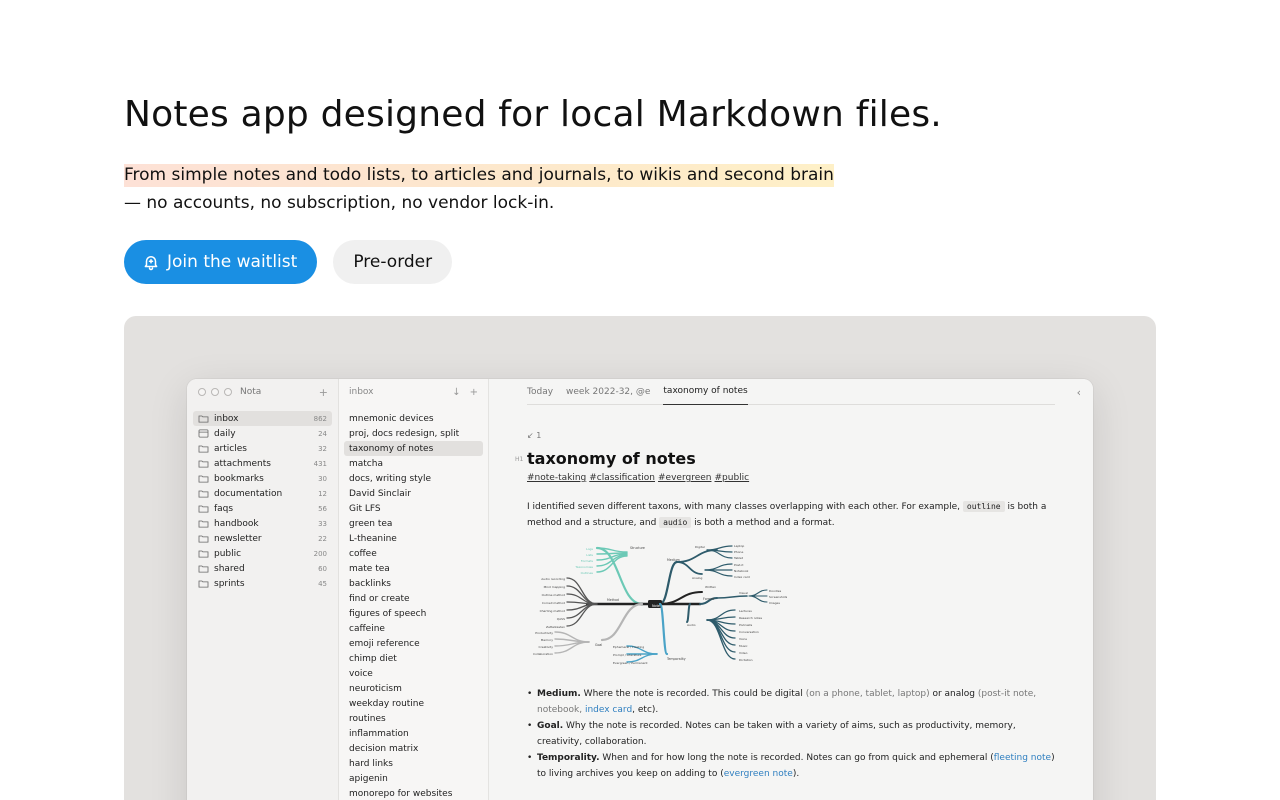 The height and width of the screenshot is (800, 1280). Describe the element at coordinates (413, 763) in the screenshot. I see `list-item: hard links` at that location.